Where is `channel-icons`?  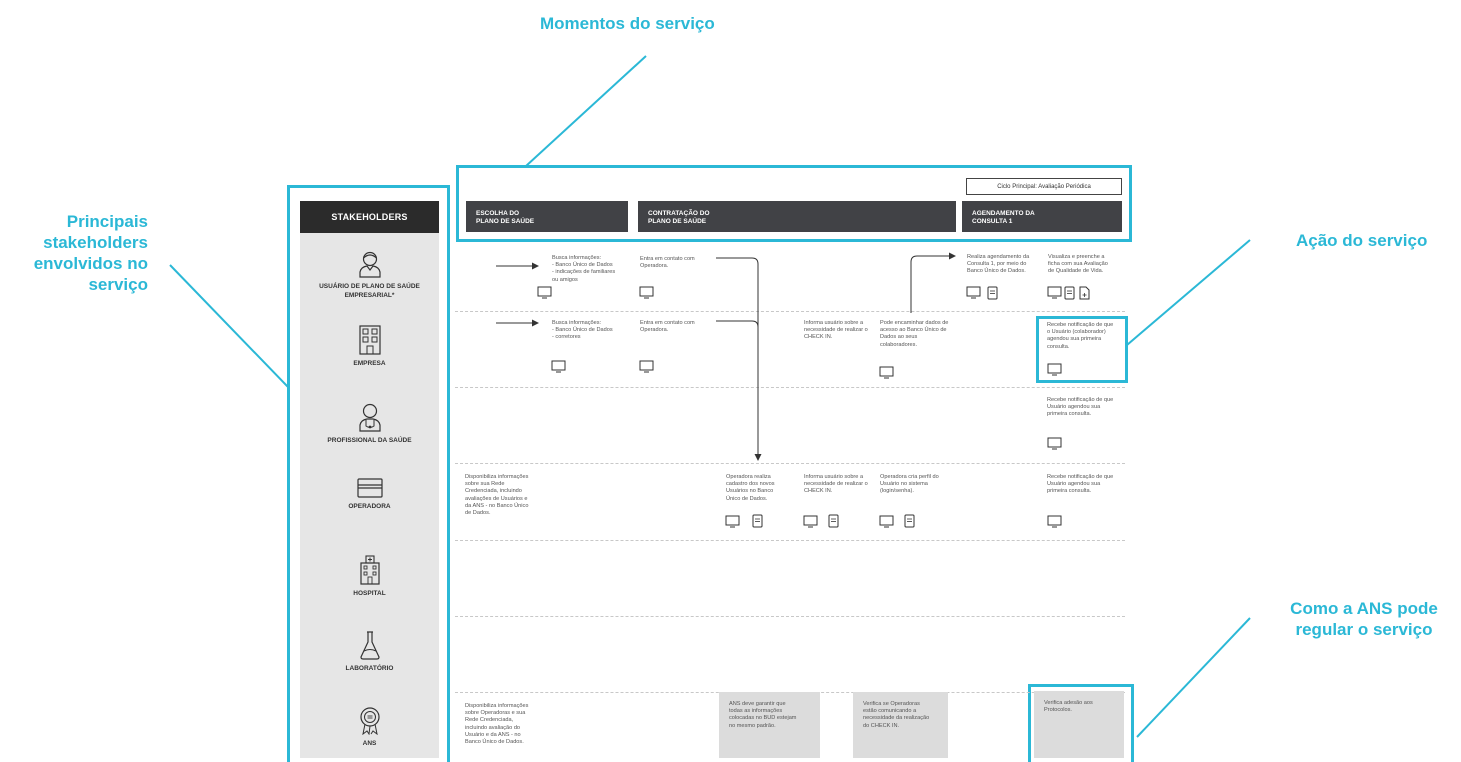 channel-icons is located at coordinates (813, 407).